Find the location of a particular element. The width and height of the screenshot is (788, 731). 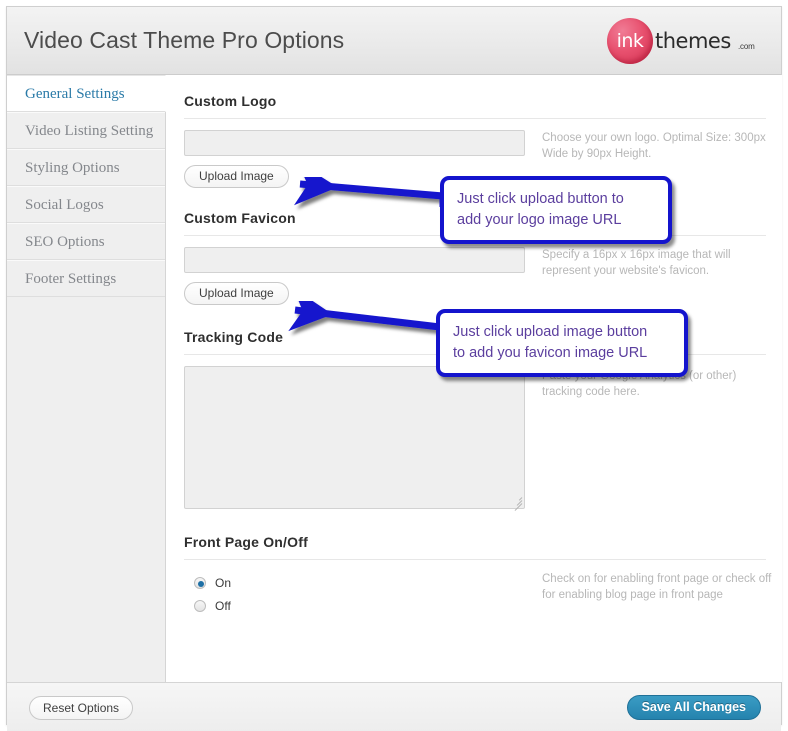

tracking-code-textarea is located at coordinates (354, 437).